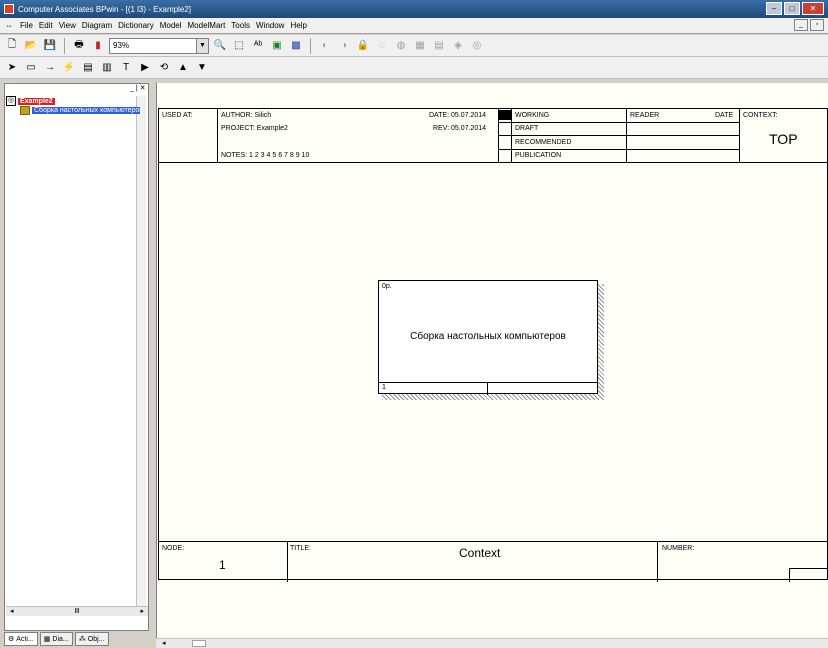 The width and height of the screenshot is (828, 648). What do you see at coordinates (97, 25) in the screenshot?
I see `menu-diagram: Diagram` at bounding box center [97, 25].